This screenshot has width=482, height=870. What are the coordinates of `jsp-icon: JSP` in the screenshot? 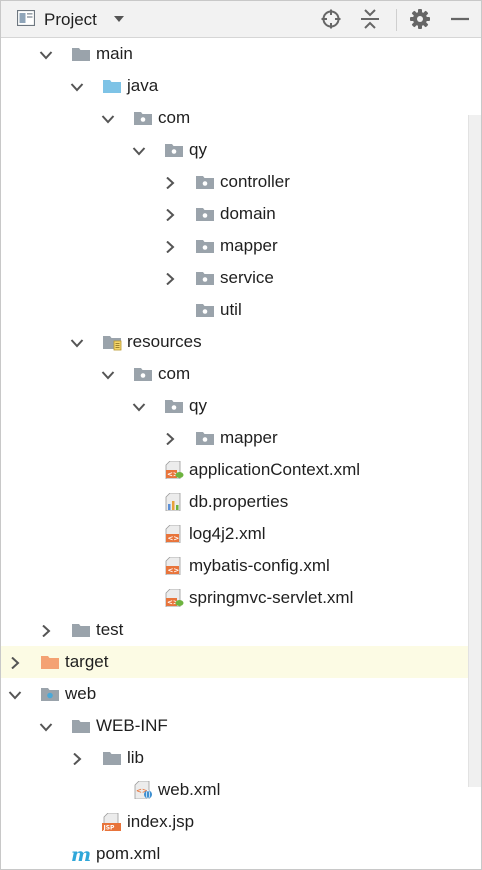 It's located at (112, 822).